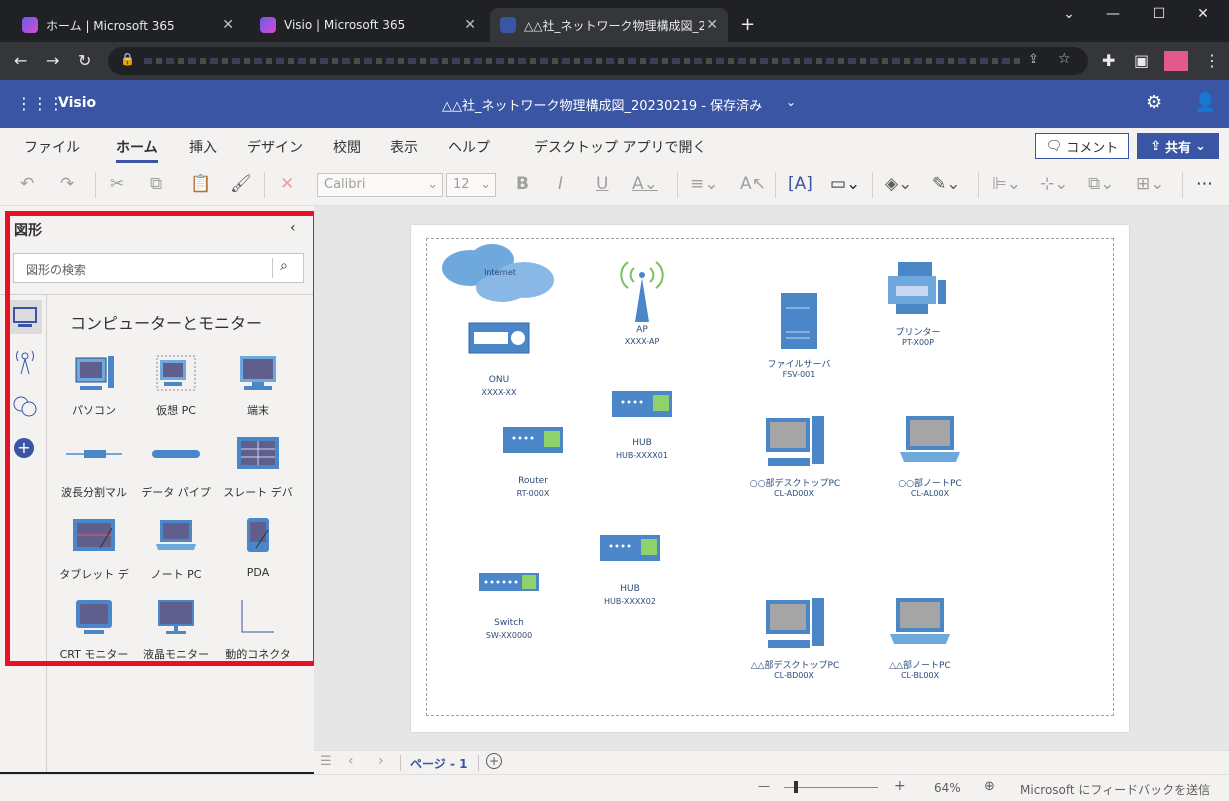  Describe the element at coordinates (84, 60) in the screenshot. I see `reload-icon: ↻` at that location.